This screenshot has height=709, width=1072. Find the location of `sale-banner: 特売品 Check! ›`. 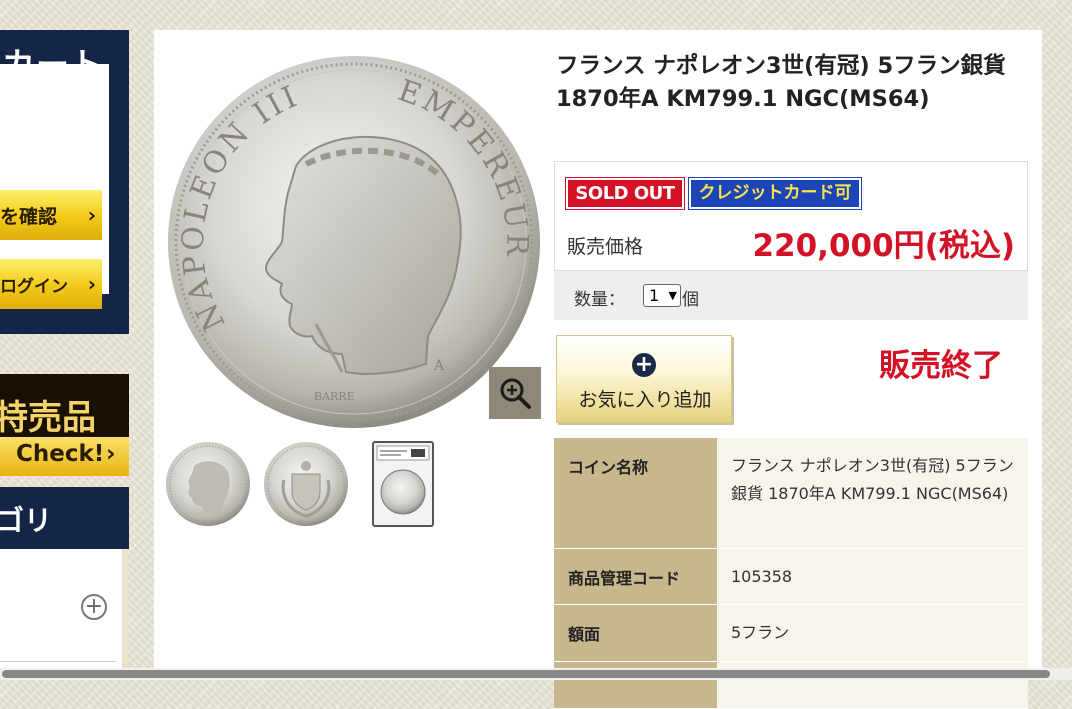

sale-banner: 特売品 Check! › is located at coordinates (64, 425).